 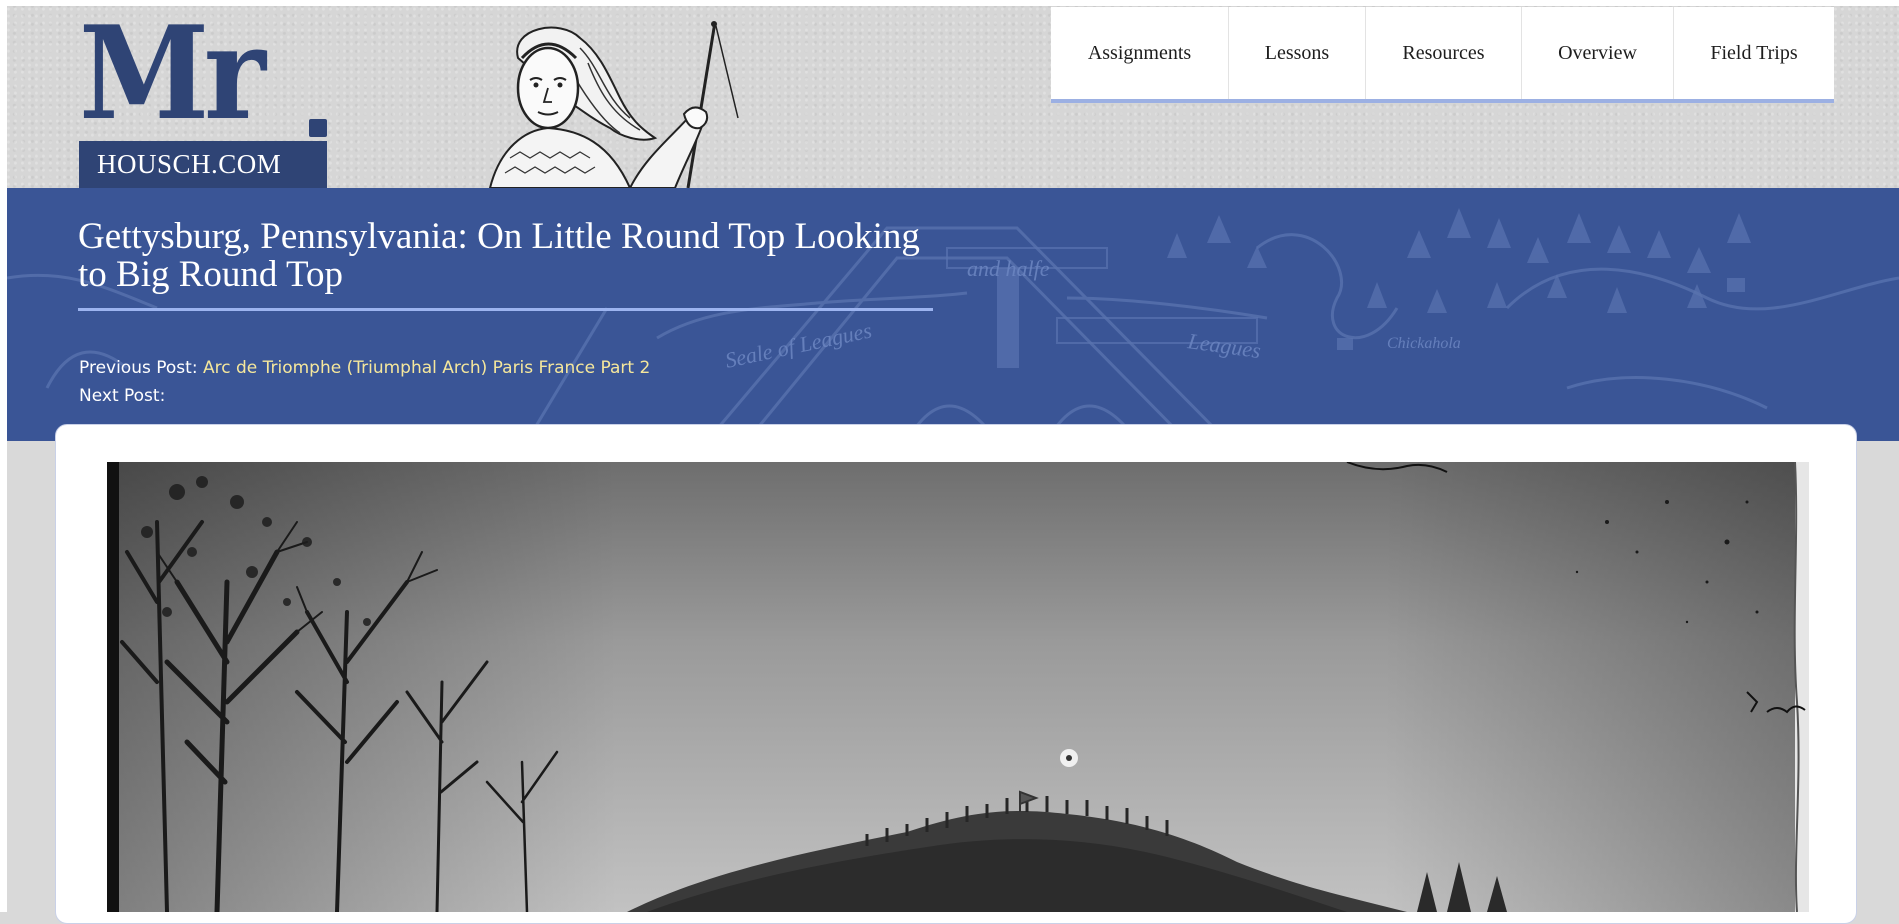 What do you see at coordinates (1754, 53) in the screenshot?
I see `nav-field-trips: Field Trips` at bounding box center [1754, 53].